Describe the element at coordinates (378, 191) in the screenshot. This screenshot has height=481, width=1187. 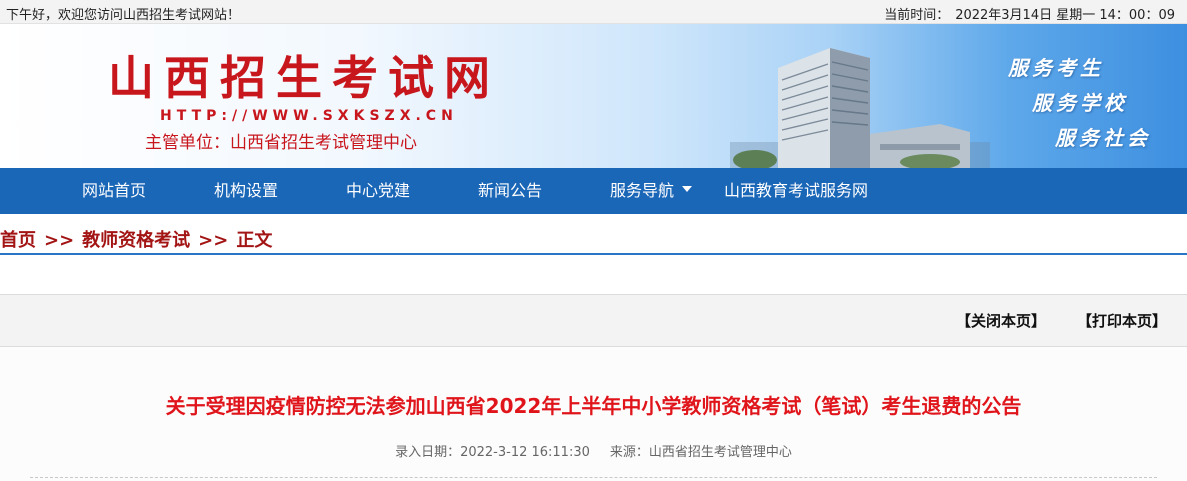
I see `nav-party-building: 中心党建` at that location.